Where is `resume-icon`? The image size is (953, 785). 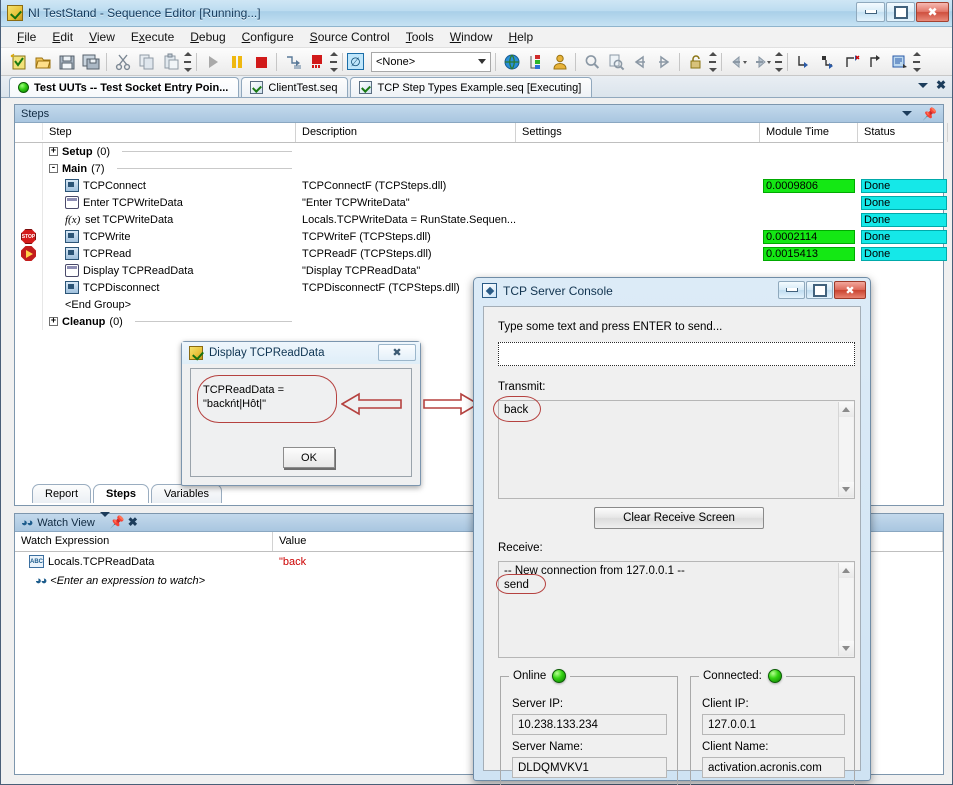
resume-icon is located at coordinates (875, 61).